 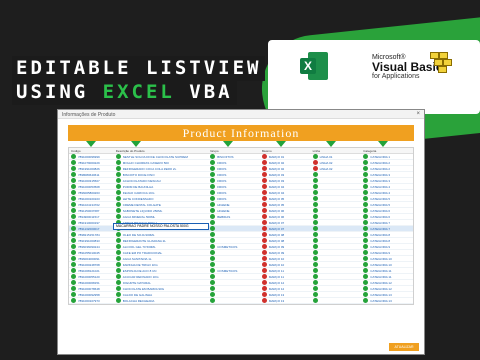 What do you see at coordinates (91, 234) in the screenshot?
I see `cell-code: 7898215151784` at bounding box center [91, 234].